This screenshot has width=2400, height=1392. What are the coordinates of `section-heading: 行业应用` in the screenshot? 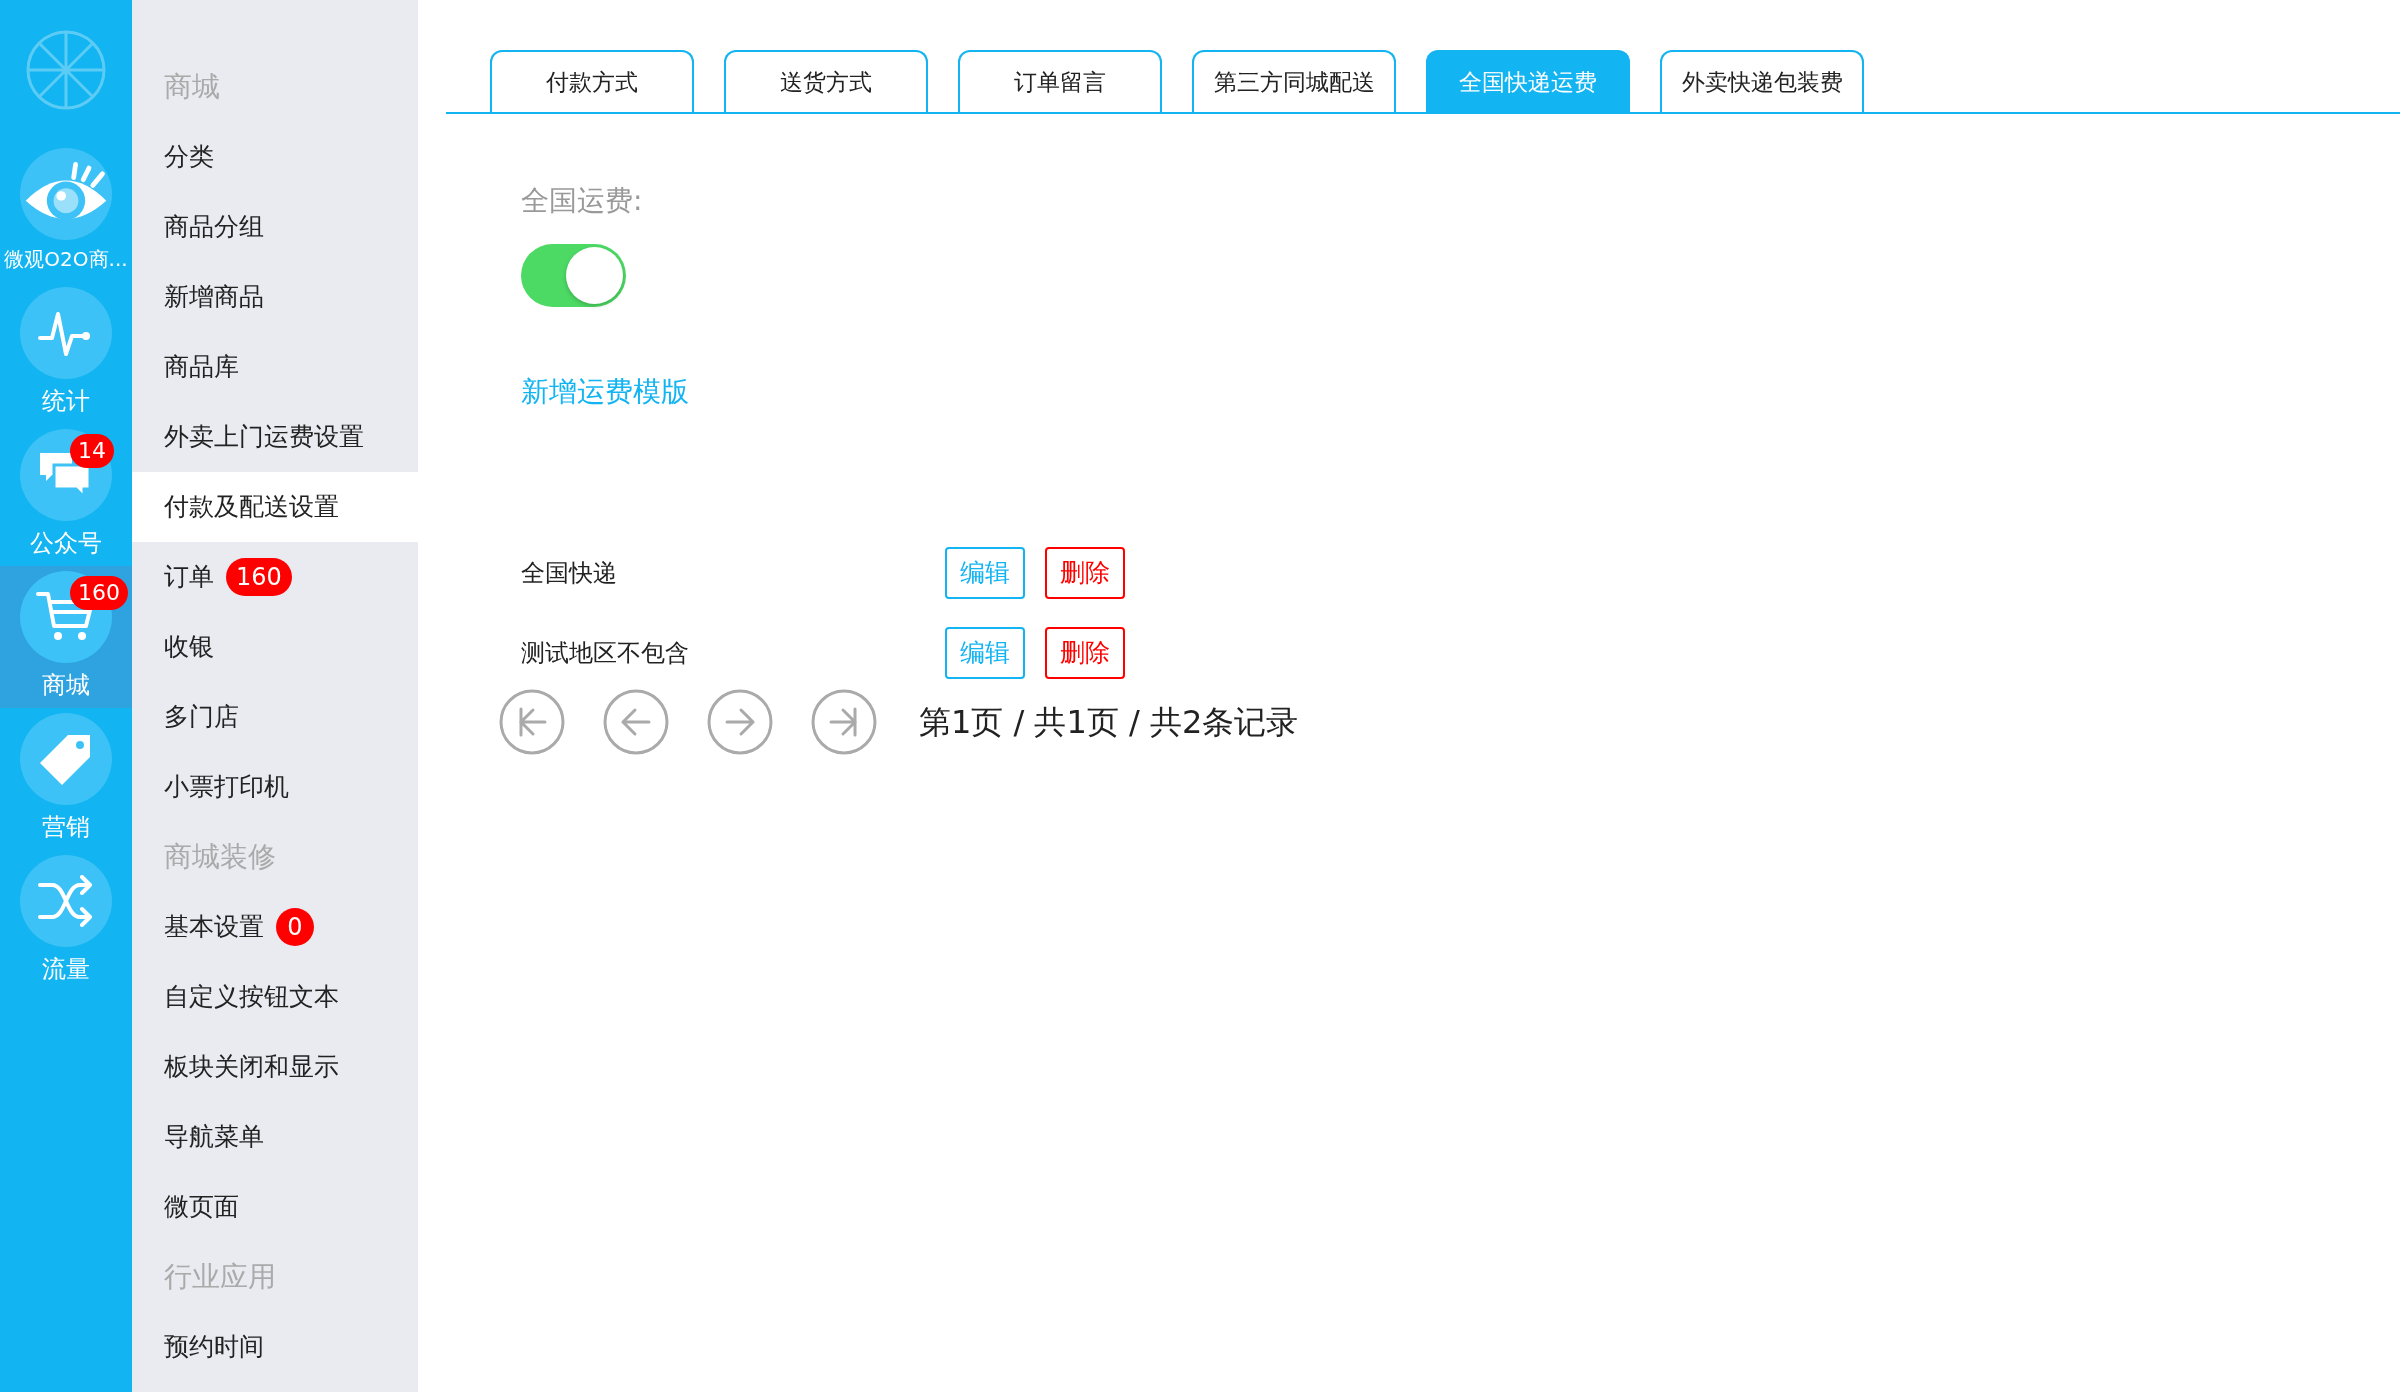 It's located at (220, 1277).